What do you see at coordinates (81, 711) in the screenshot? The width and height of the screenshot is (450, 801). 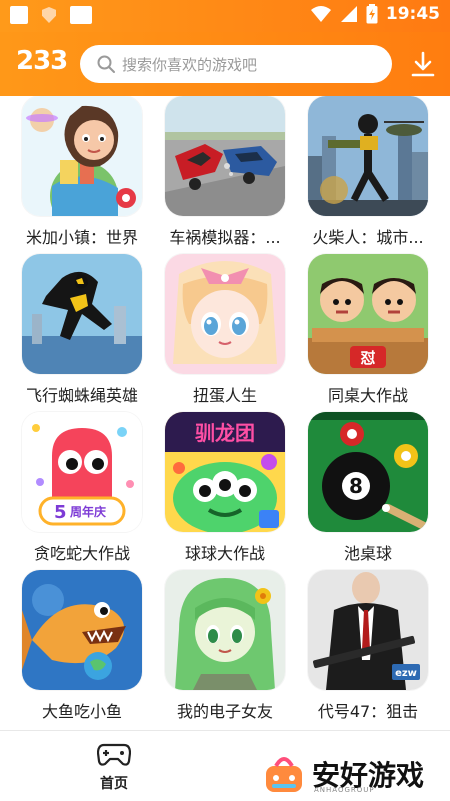 I see `game-title: 大鱼吃小鱼` at bounding box center [81, 711].